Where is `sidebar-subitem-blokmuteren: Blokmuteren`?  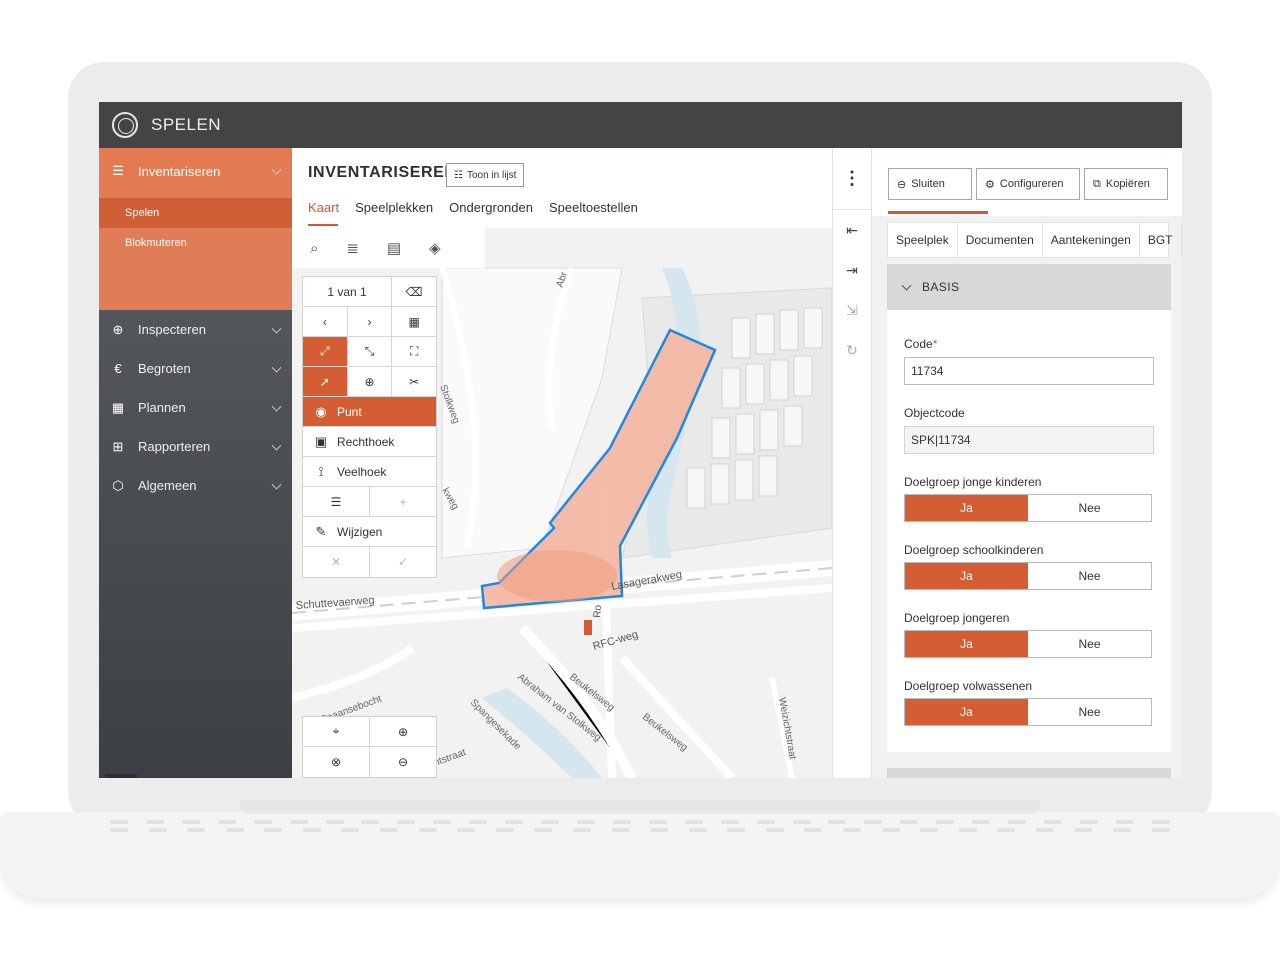 sidebar-subitem-blokmuteren: Blokmuteren is located at coordinates (195, 243).